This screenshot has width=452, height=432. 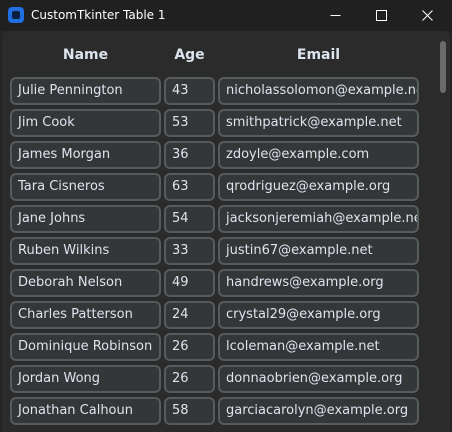 What do you see at coordinates (85, 347) in the screenshot?
I see `name-entry: Dominique Robinson` at bounding box center [85, 347].